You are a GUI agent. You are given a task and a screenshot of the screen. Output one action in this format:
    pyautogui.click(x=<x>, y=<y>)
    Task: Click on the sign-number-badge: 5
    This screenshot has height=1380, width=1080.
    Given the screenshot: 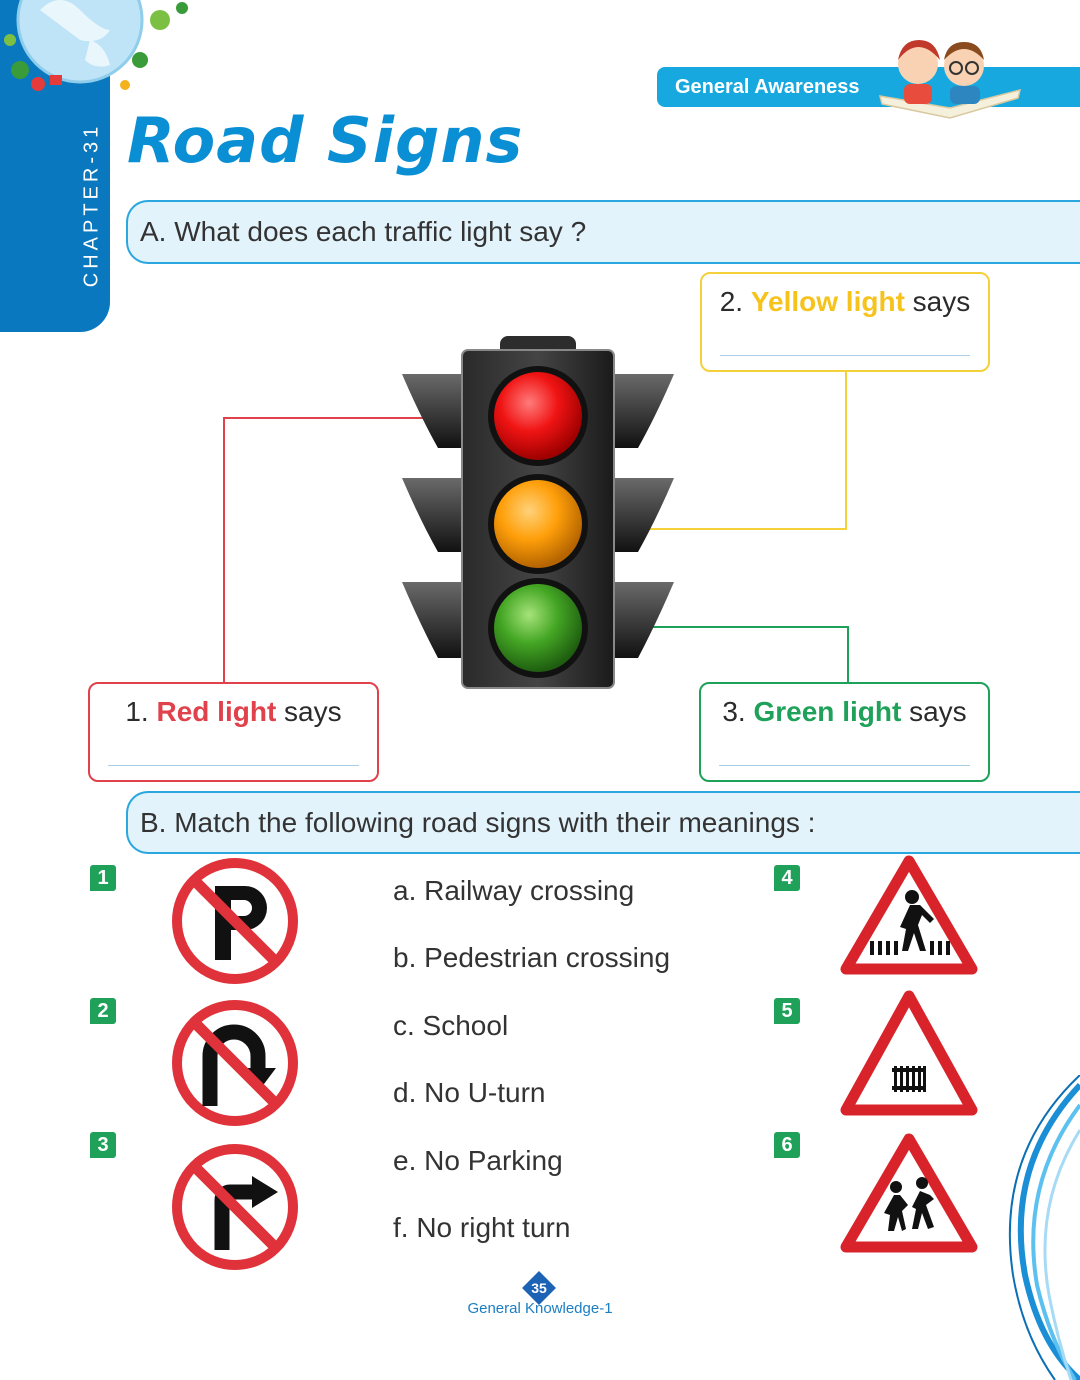 What is the action you would take?
    pyautogui.click(x=787, y=1011)
    